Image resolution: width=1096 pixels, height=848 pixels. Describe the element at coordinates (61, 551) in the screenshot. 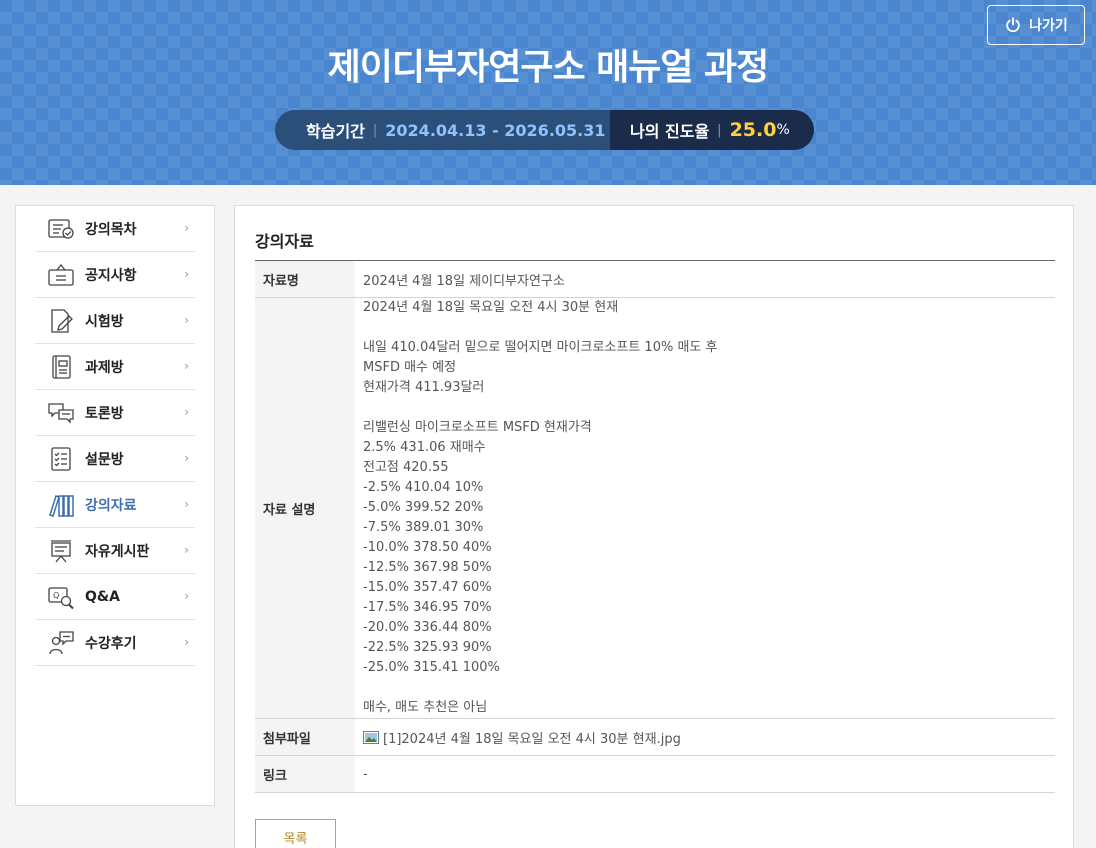

I see `free-board-icon` at that location.